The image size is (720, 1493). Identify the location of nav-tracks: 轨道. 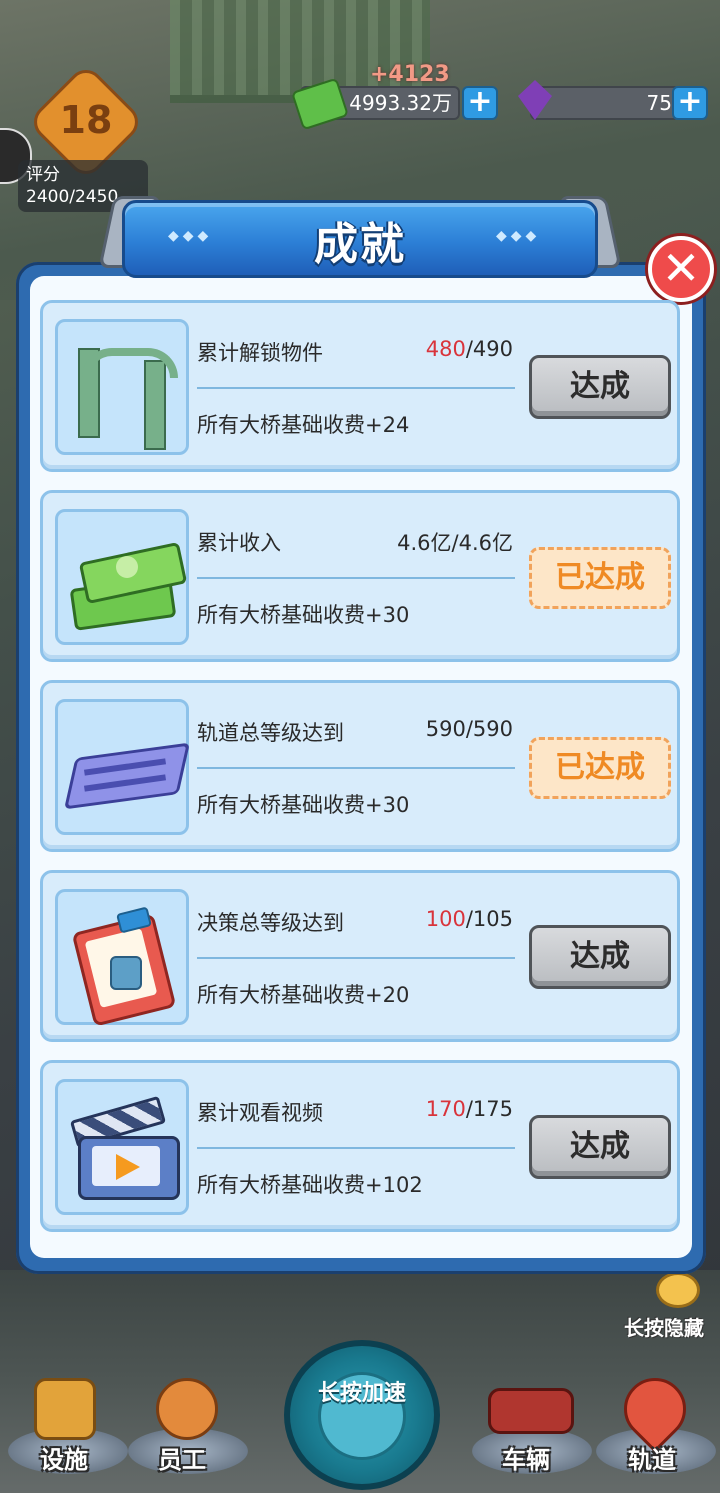
(652, 1457).